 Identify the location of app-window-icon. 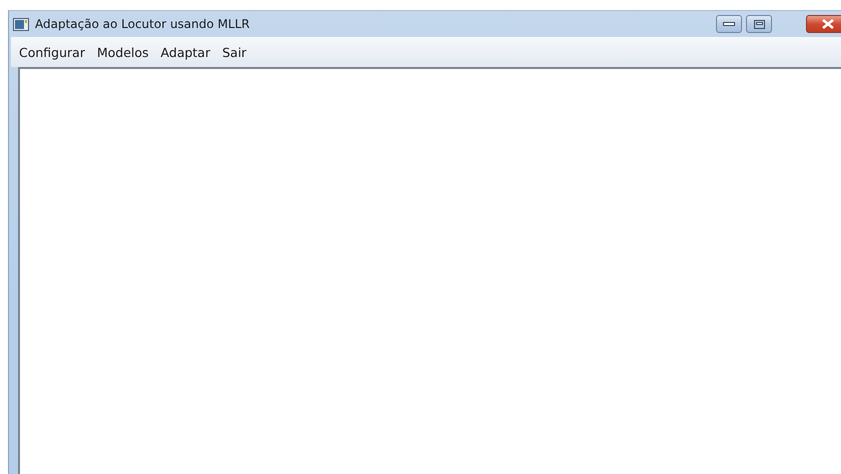
(21, 24).